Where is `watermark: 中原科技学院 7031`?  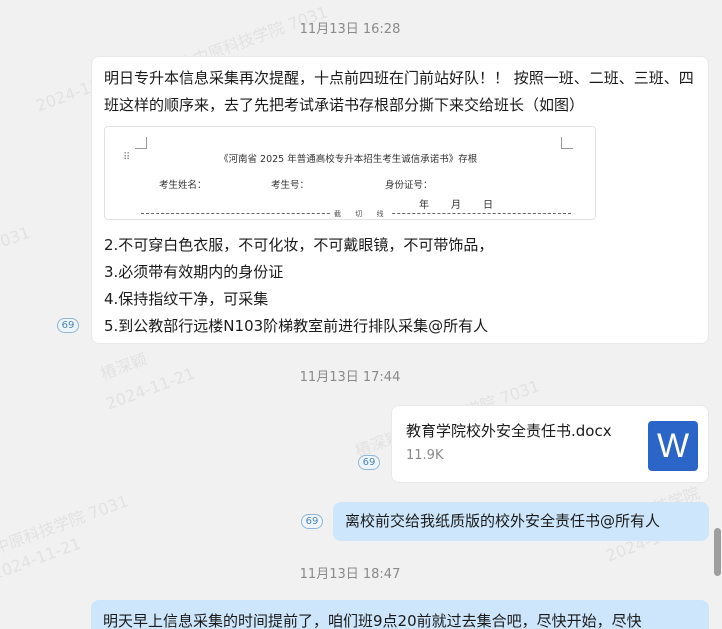 watermark: 中原科技学院 7031 is located at coordinates (65, 524).